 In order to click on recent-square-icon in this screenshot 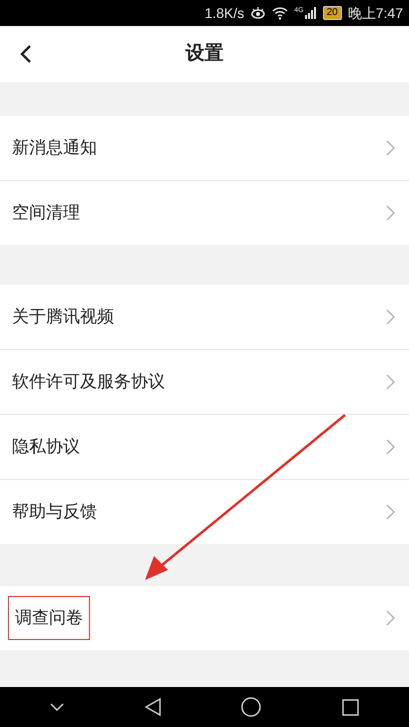, I will do `click(350, 707)`.